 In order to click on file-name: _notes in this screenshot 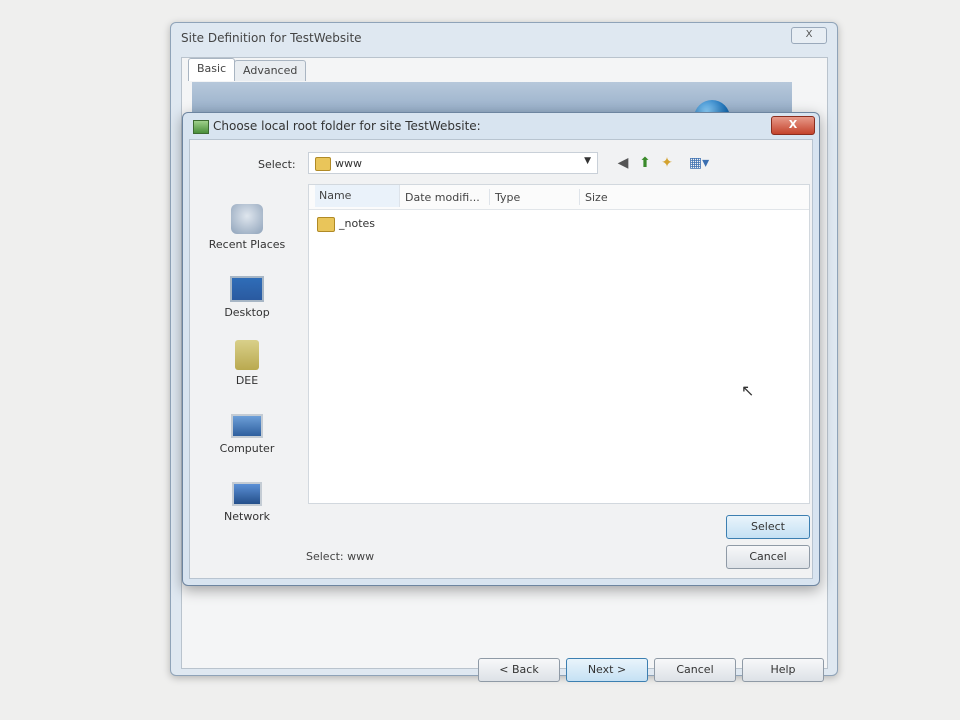, I will do `click(357, 223)`.